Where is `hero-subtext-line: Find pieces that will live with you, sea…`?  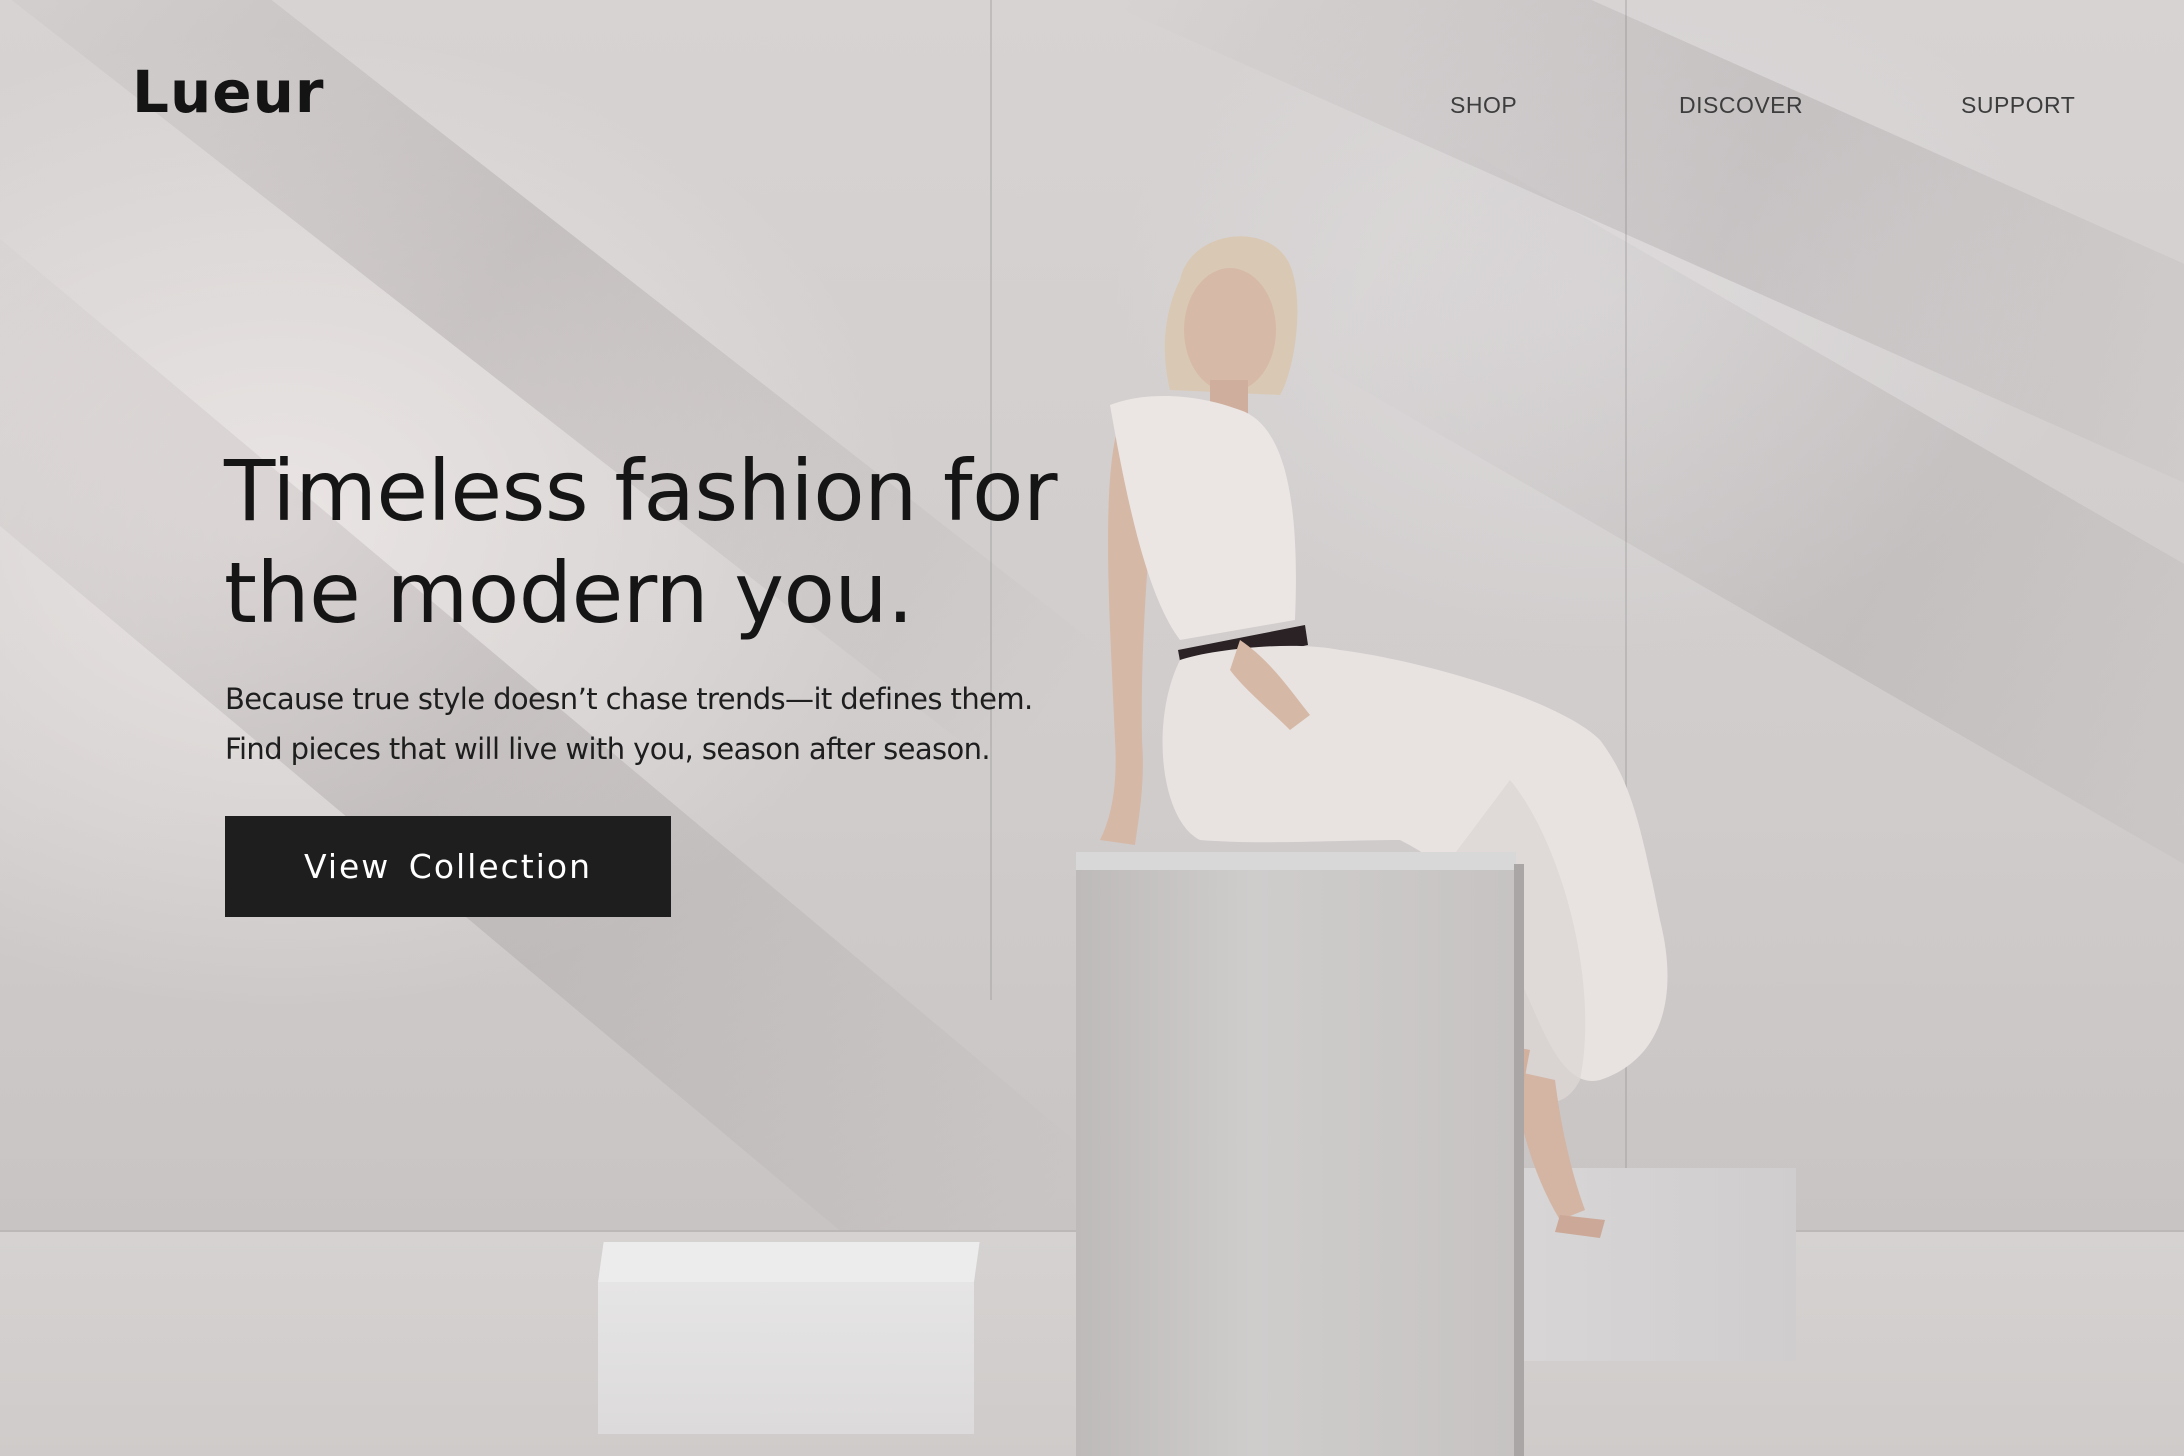
hero-subtext-line: Find pieces that will live with you, sea… is located at coordinates (608, 749).